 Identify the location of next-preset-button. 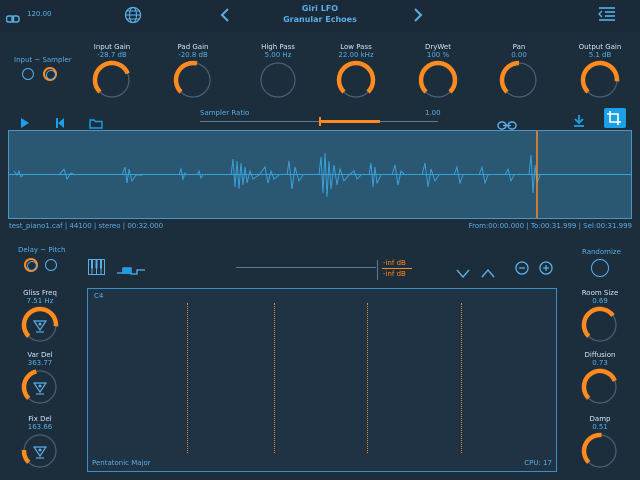
(418, 14).